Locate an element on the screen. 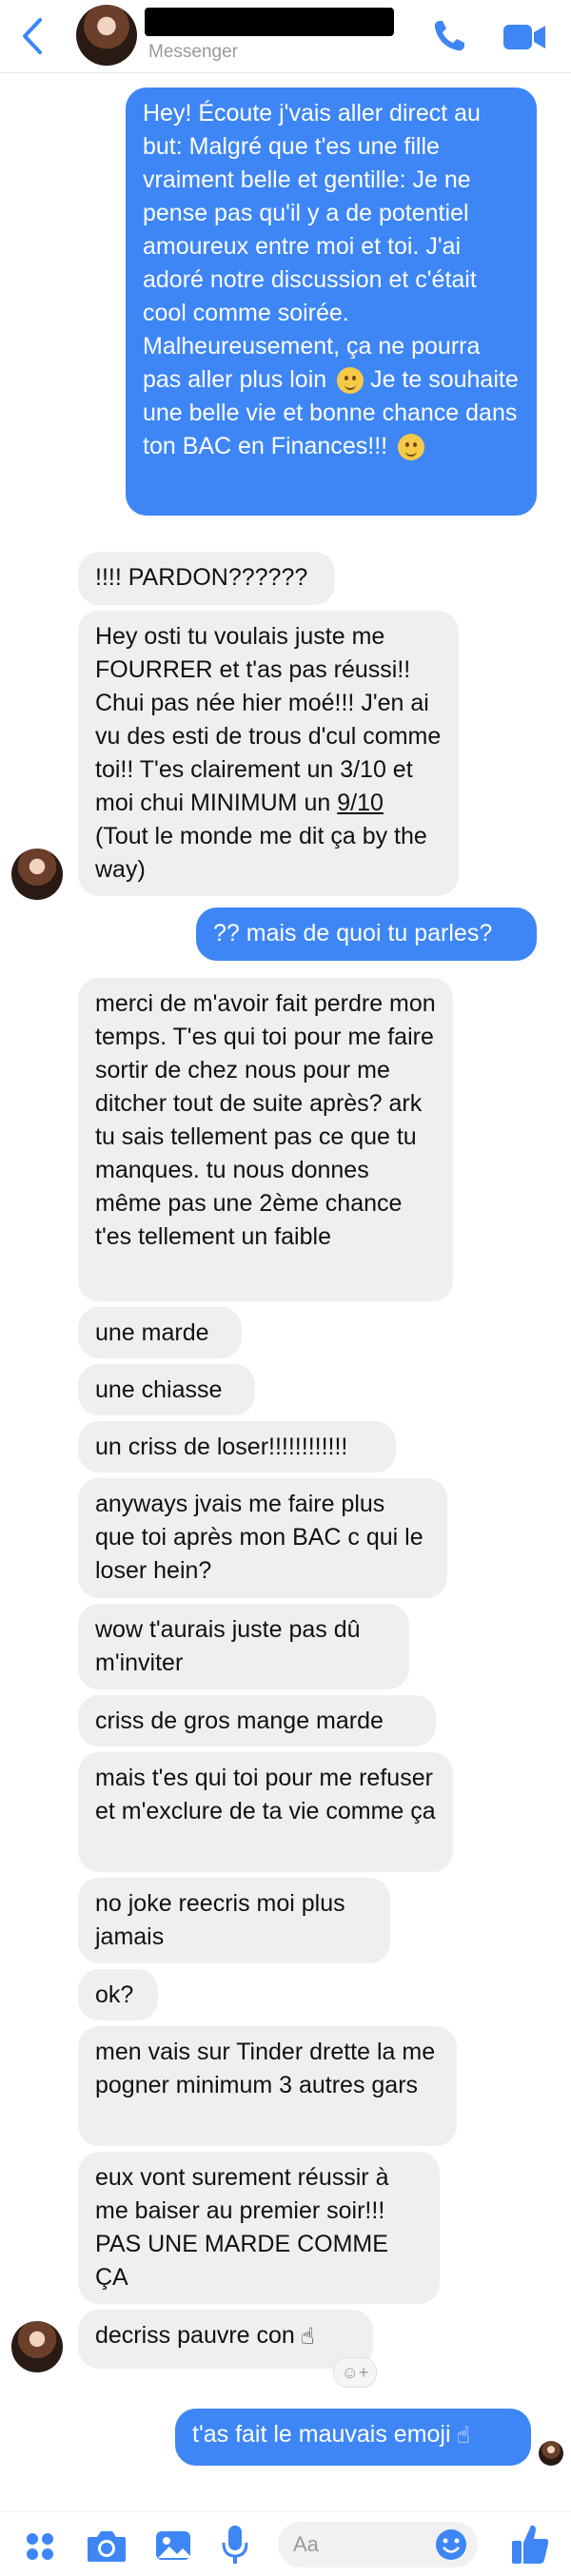 This screenshot has height=2576, width=571. message-incoming: decriss pauvre con ☝ is located at coordinates (225, 2340).